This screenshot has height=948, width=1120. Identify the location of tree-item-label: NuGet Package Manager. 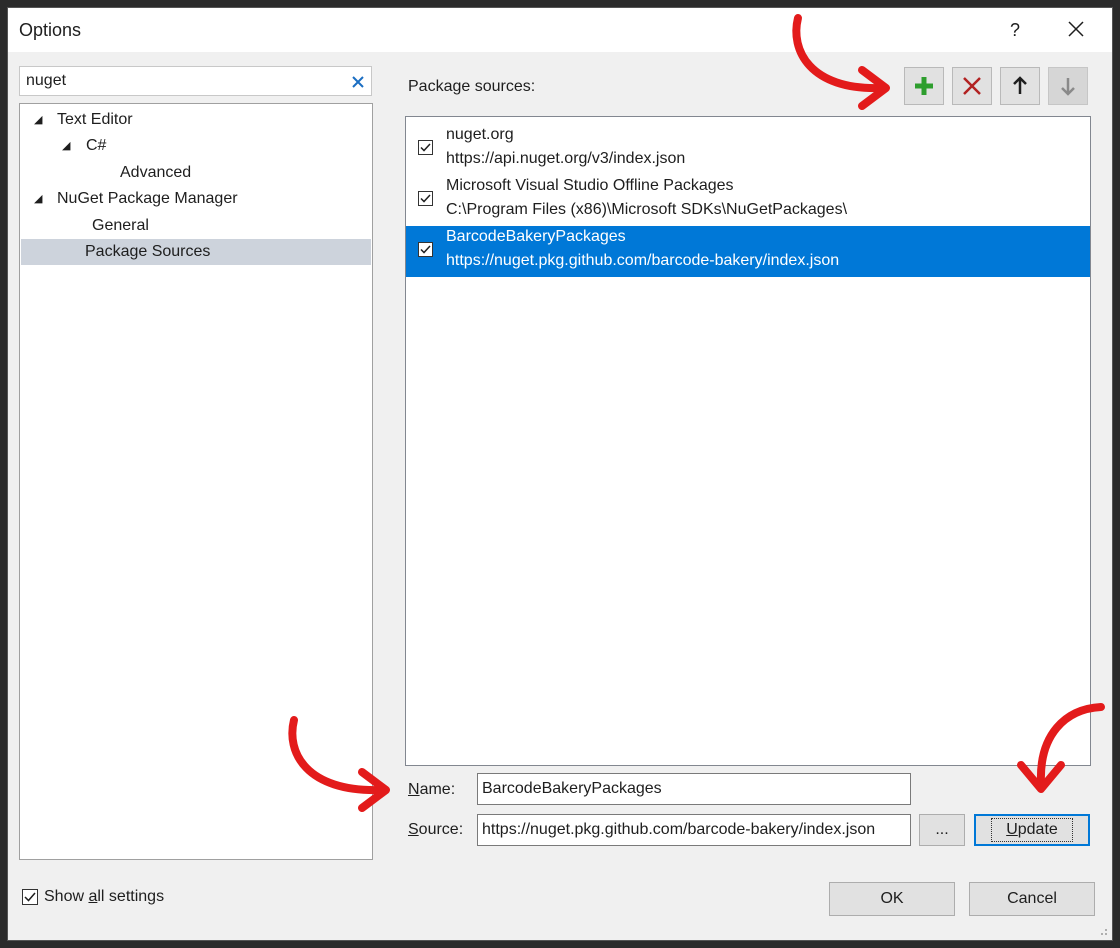
(147, 198).